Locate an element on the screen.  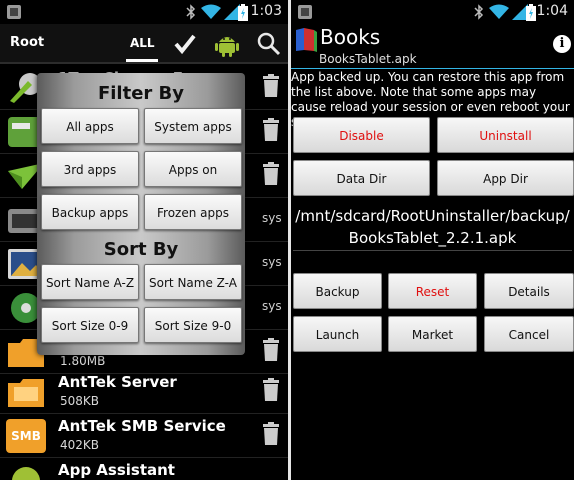
tab-all-indicator is located at coordinates (142, 60).